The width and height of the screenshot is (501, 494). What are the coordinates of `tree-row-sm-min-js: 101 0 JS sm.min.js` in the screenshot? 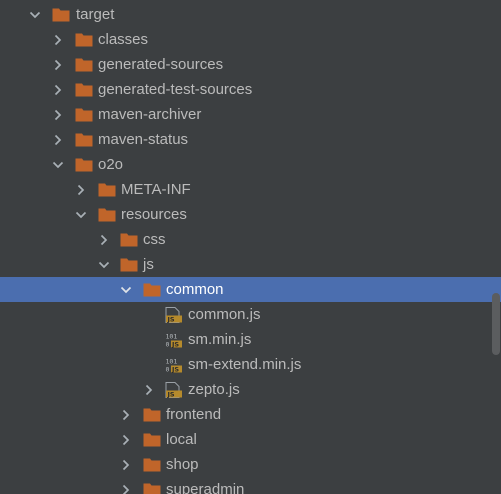 It's located at (250, 339).